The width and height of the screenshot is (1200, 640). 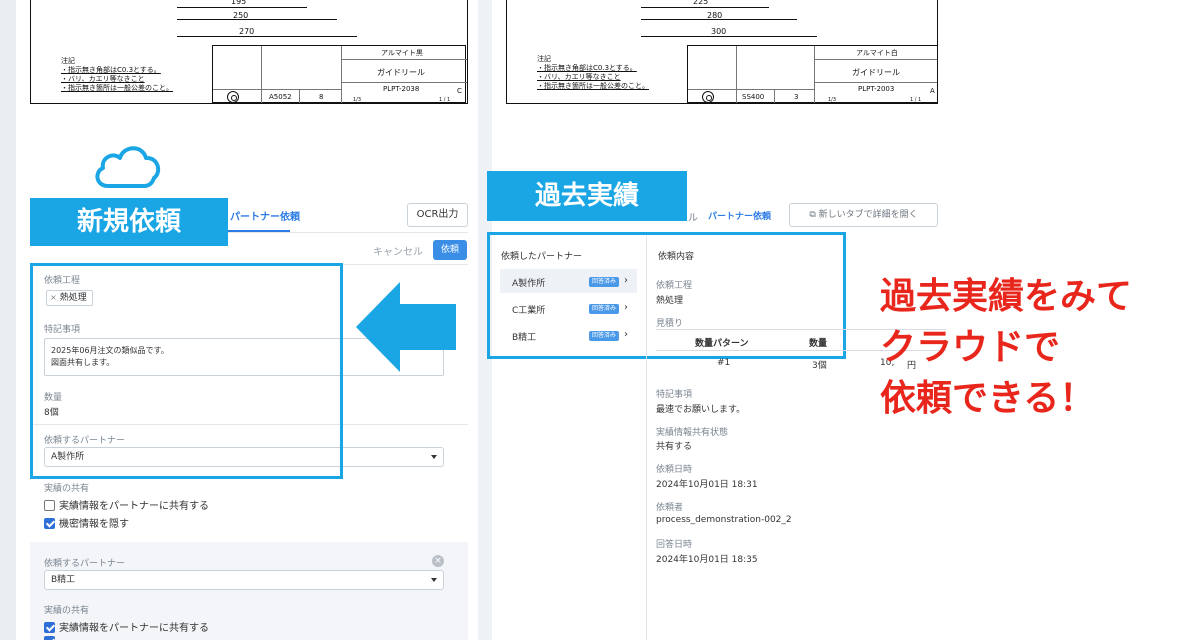 What do you see at coordinates (863, 215) in the screenshot?
I see `open-new-tab-button: ⧉ 新しいタブで詳細を開く` at bounding box center [863, 215].